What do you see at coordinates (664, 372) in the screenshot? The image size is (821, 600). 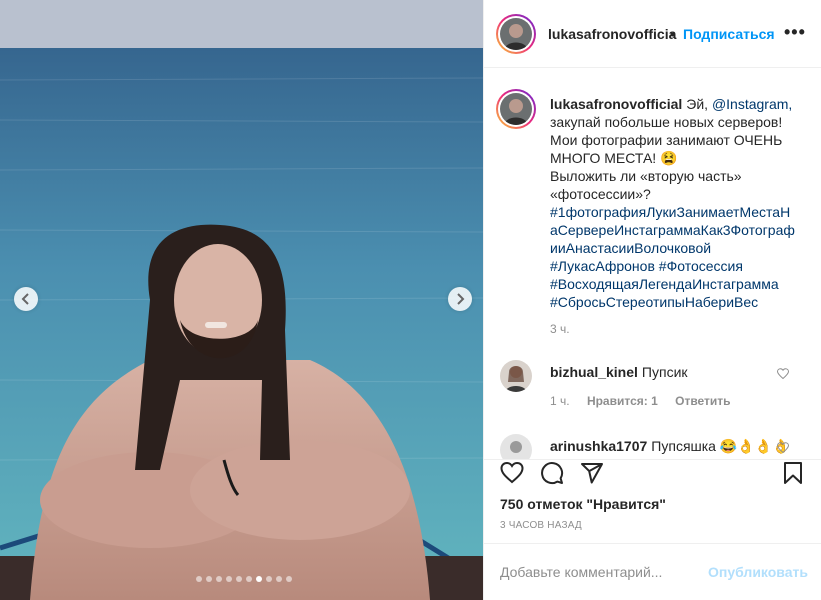 I see `comment-body: Пупсик` at bounding box center [664, 372].